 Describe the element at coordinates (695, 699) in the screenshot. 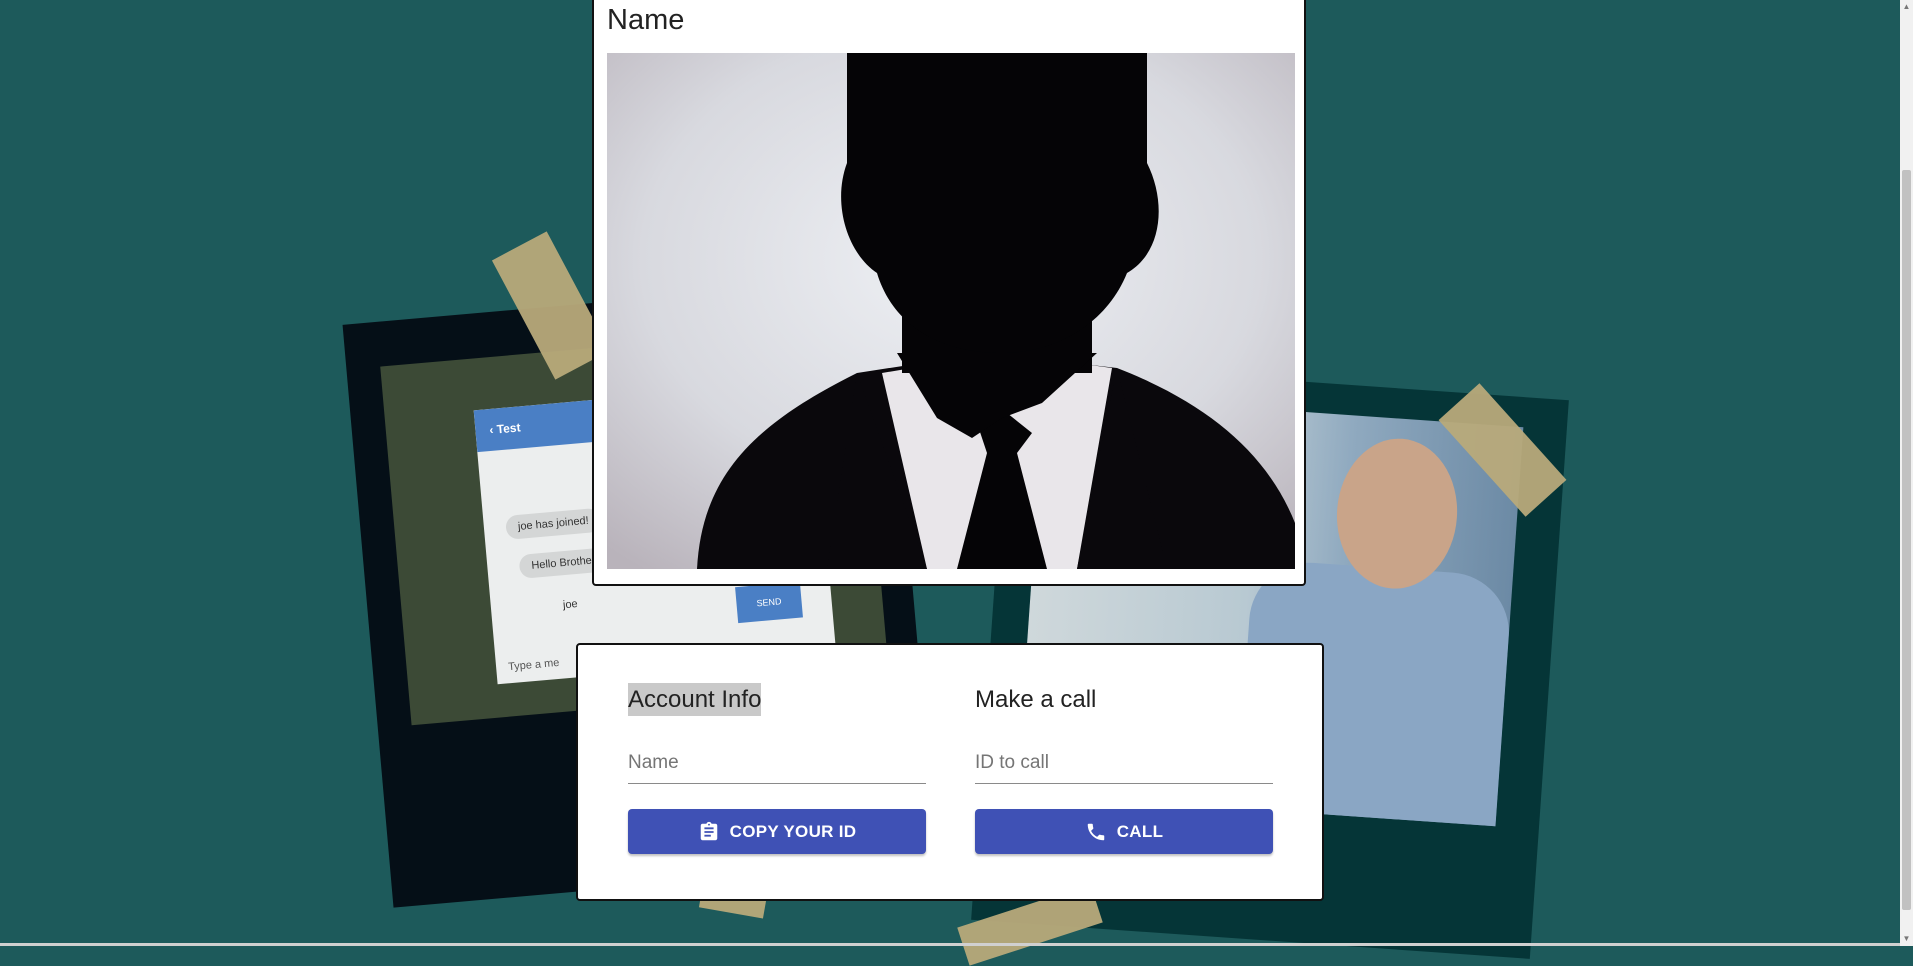

I see `account-info-title: Account Info` at that location.